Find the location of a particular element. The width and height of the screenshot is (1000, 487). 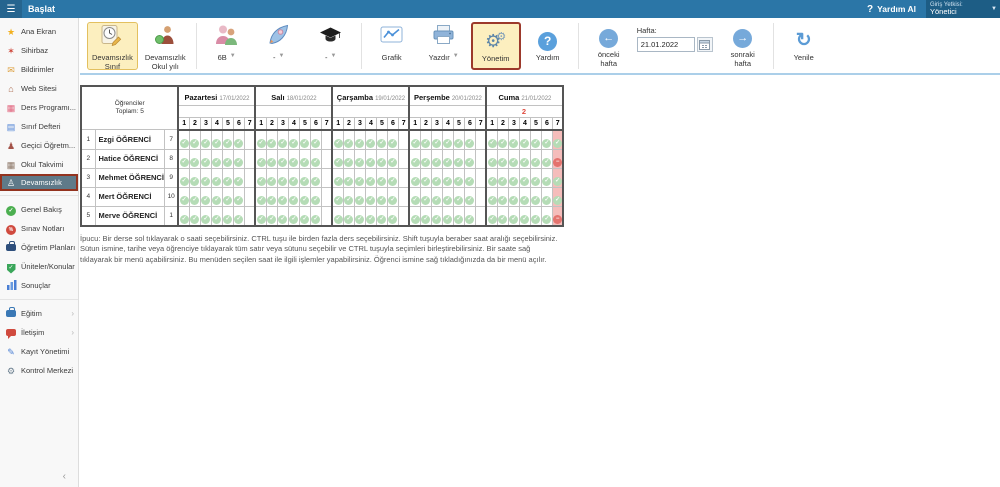

student-name: Mehmet ÖĞRENCİ is located at coordinates (129, 177).